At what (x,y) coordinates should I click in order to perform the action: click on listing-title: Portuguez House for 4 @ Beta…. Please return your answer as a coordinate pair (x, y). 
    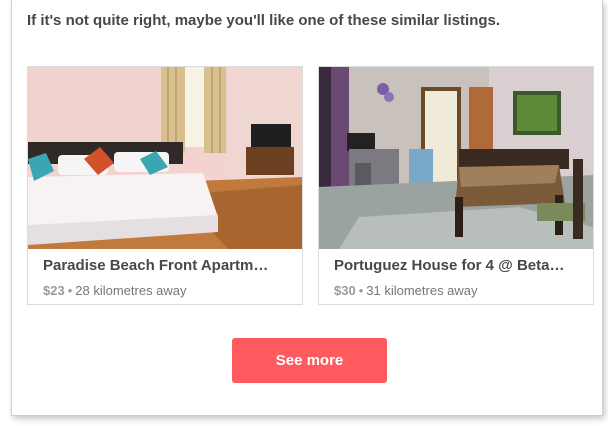
    Looking at the image, I should click on (459, 265).